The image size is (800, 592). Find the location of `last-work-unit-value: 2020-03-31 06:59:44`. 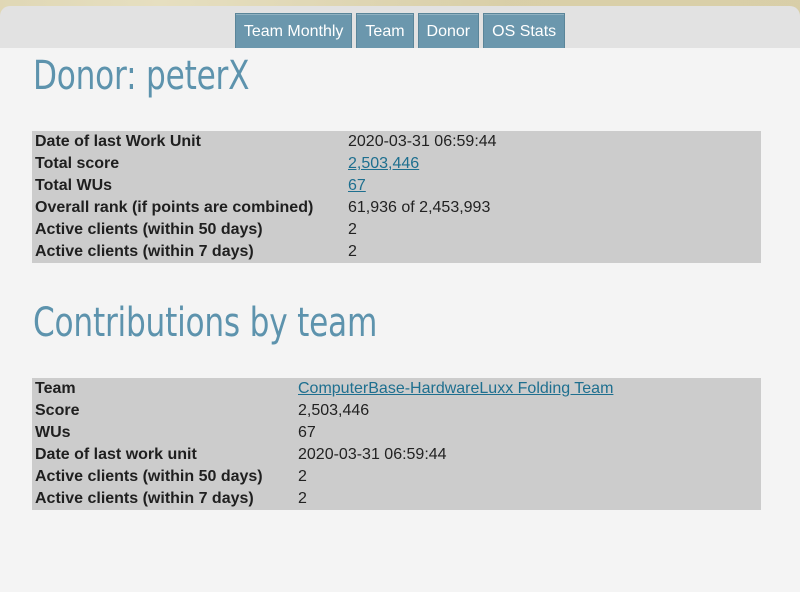

last-work-unit-value: 2020-03-31 06:59:44 is located at coordinates (422, 141).